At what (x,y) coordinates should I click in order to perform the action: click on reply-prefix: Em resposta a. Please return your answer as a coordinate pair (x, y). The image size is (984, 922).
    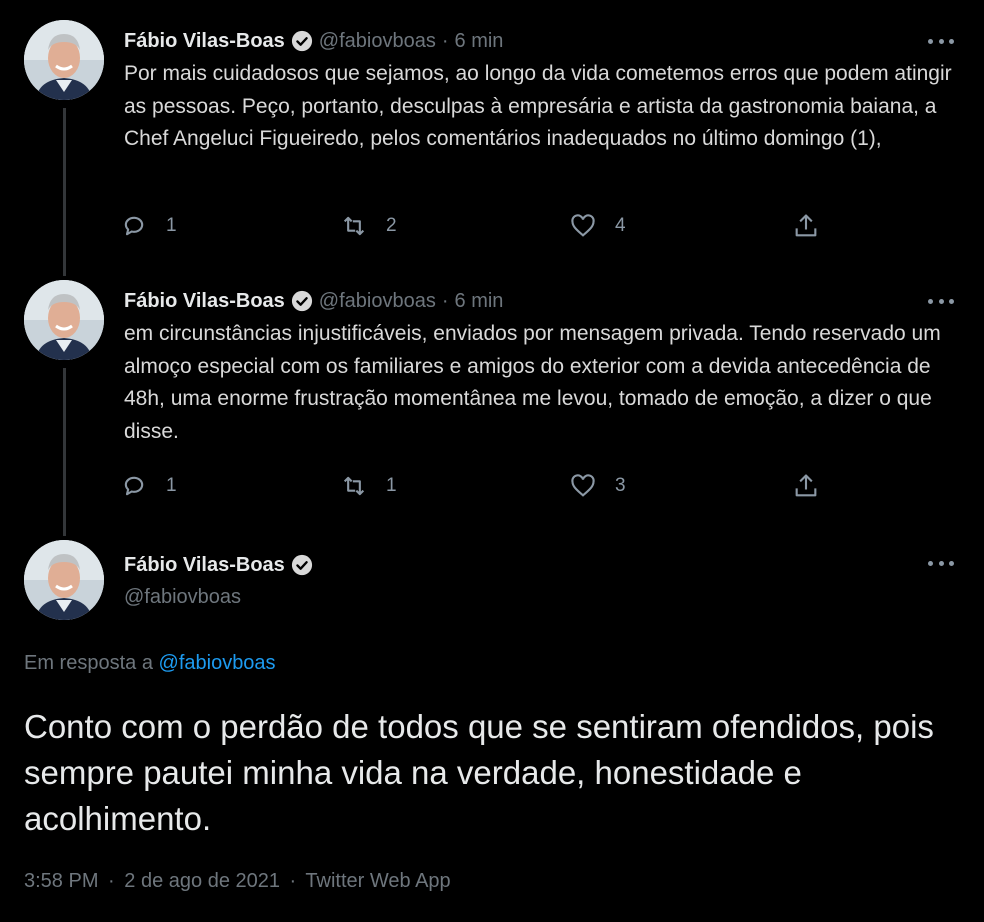
    Looking at the image, I should click on (88, 663).